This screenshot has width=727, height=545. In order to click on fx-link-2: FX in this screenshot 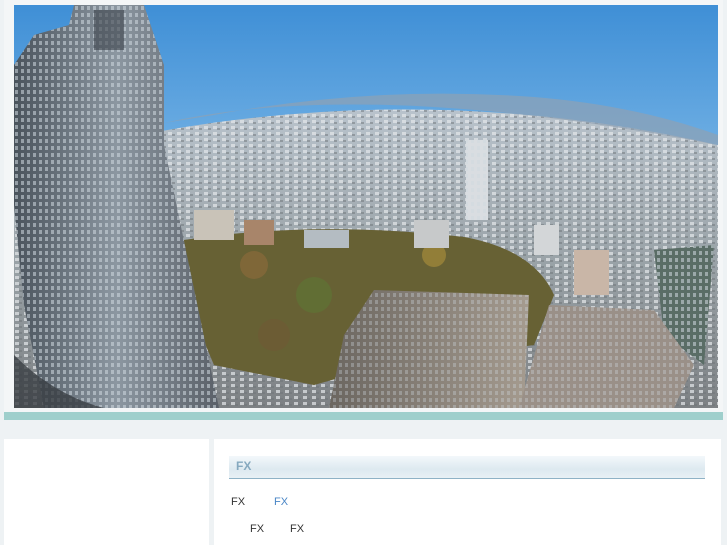, I will do `click(281, 502)`.